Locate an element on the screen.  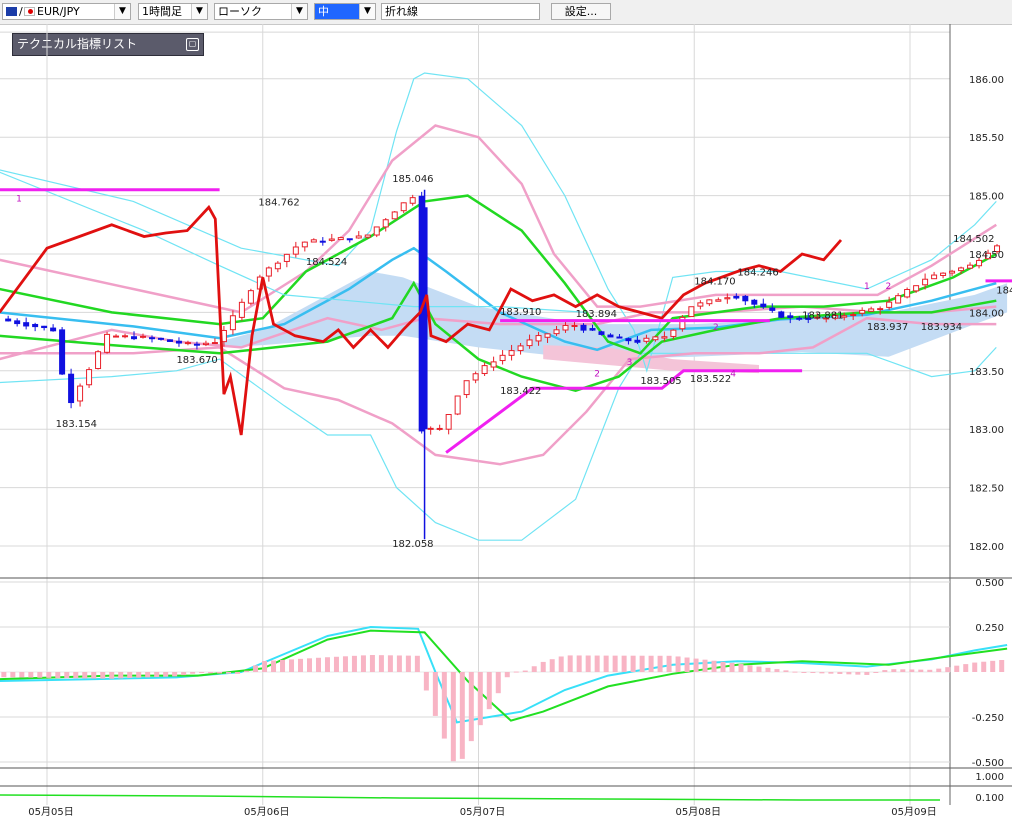
zigzag-marker: 2 is located at coordinates (597, 375).